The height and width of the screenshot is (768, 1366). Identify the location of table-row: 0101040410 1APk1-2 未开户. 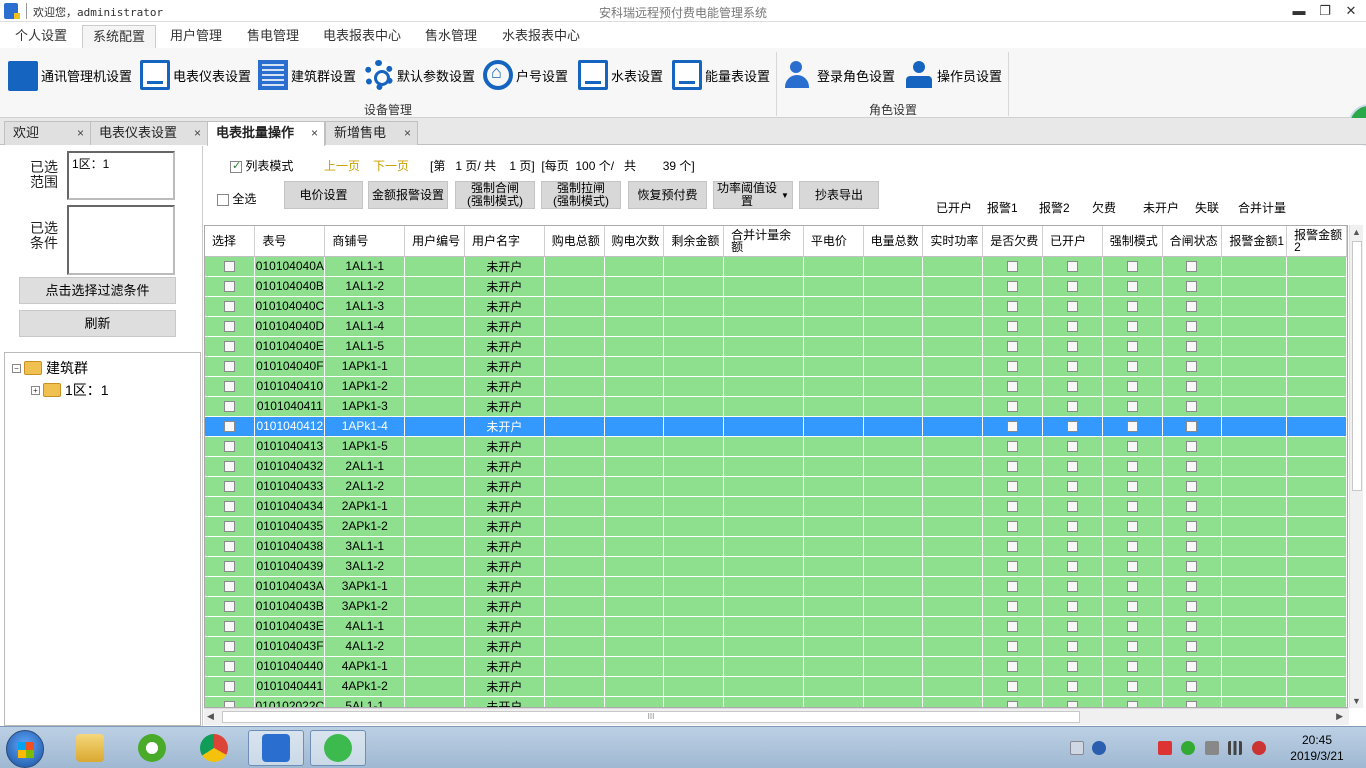
(776, 386).